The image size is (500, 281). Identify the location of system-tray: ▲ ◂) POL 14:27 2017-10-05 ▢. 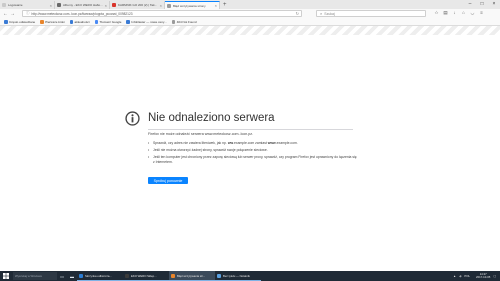
(473, 276).